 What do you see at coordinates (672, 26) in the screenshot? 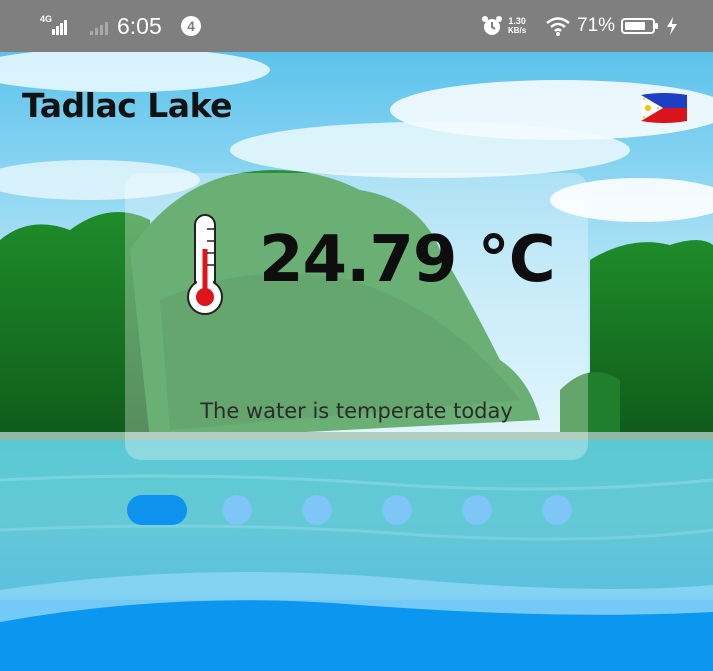
I see `charging-icon` at bounding box center [672, 26].